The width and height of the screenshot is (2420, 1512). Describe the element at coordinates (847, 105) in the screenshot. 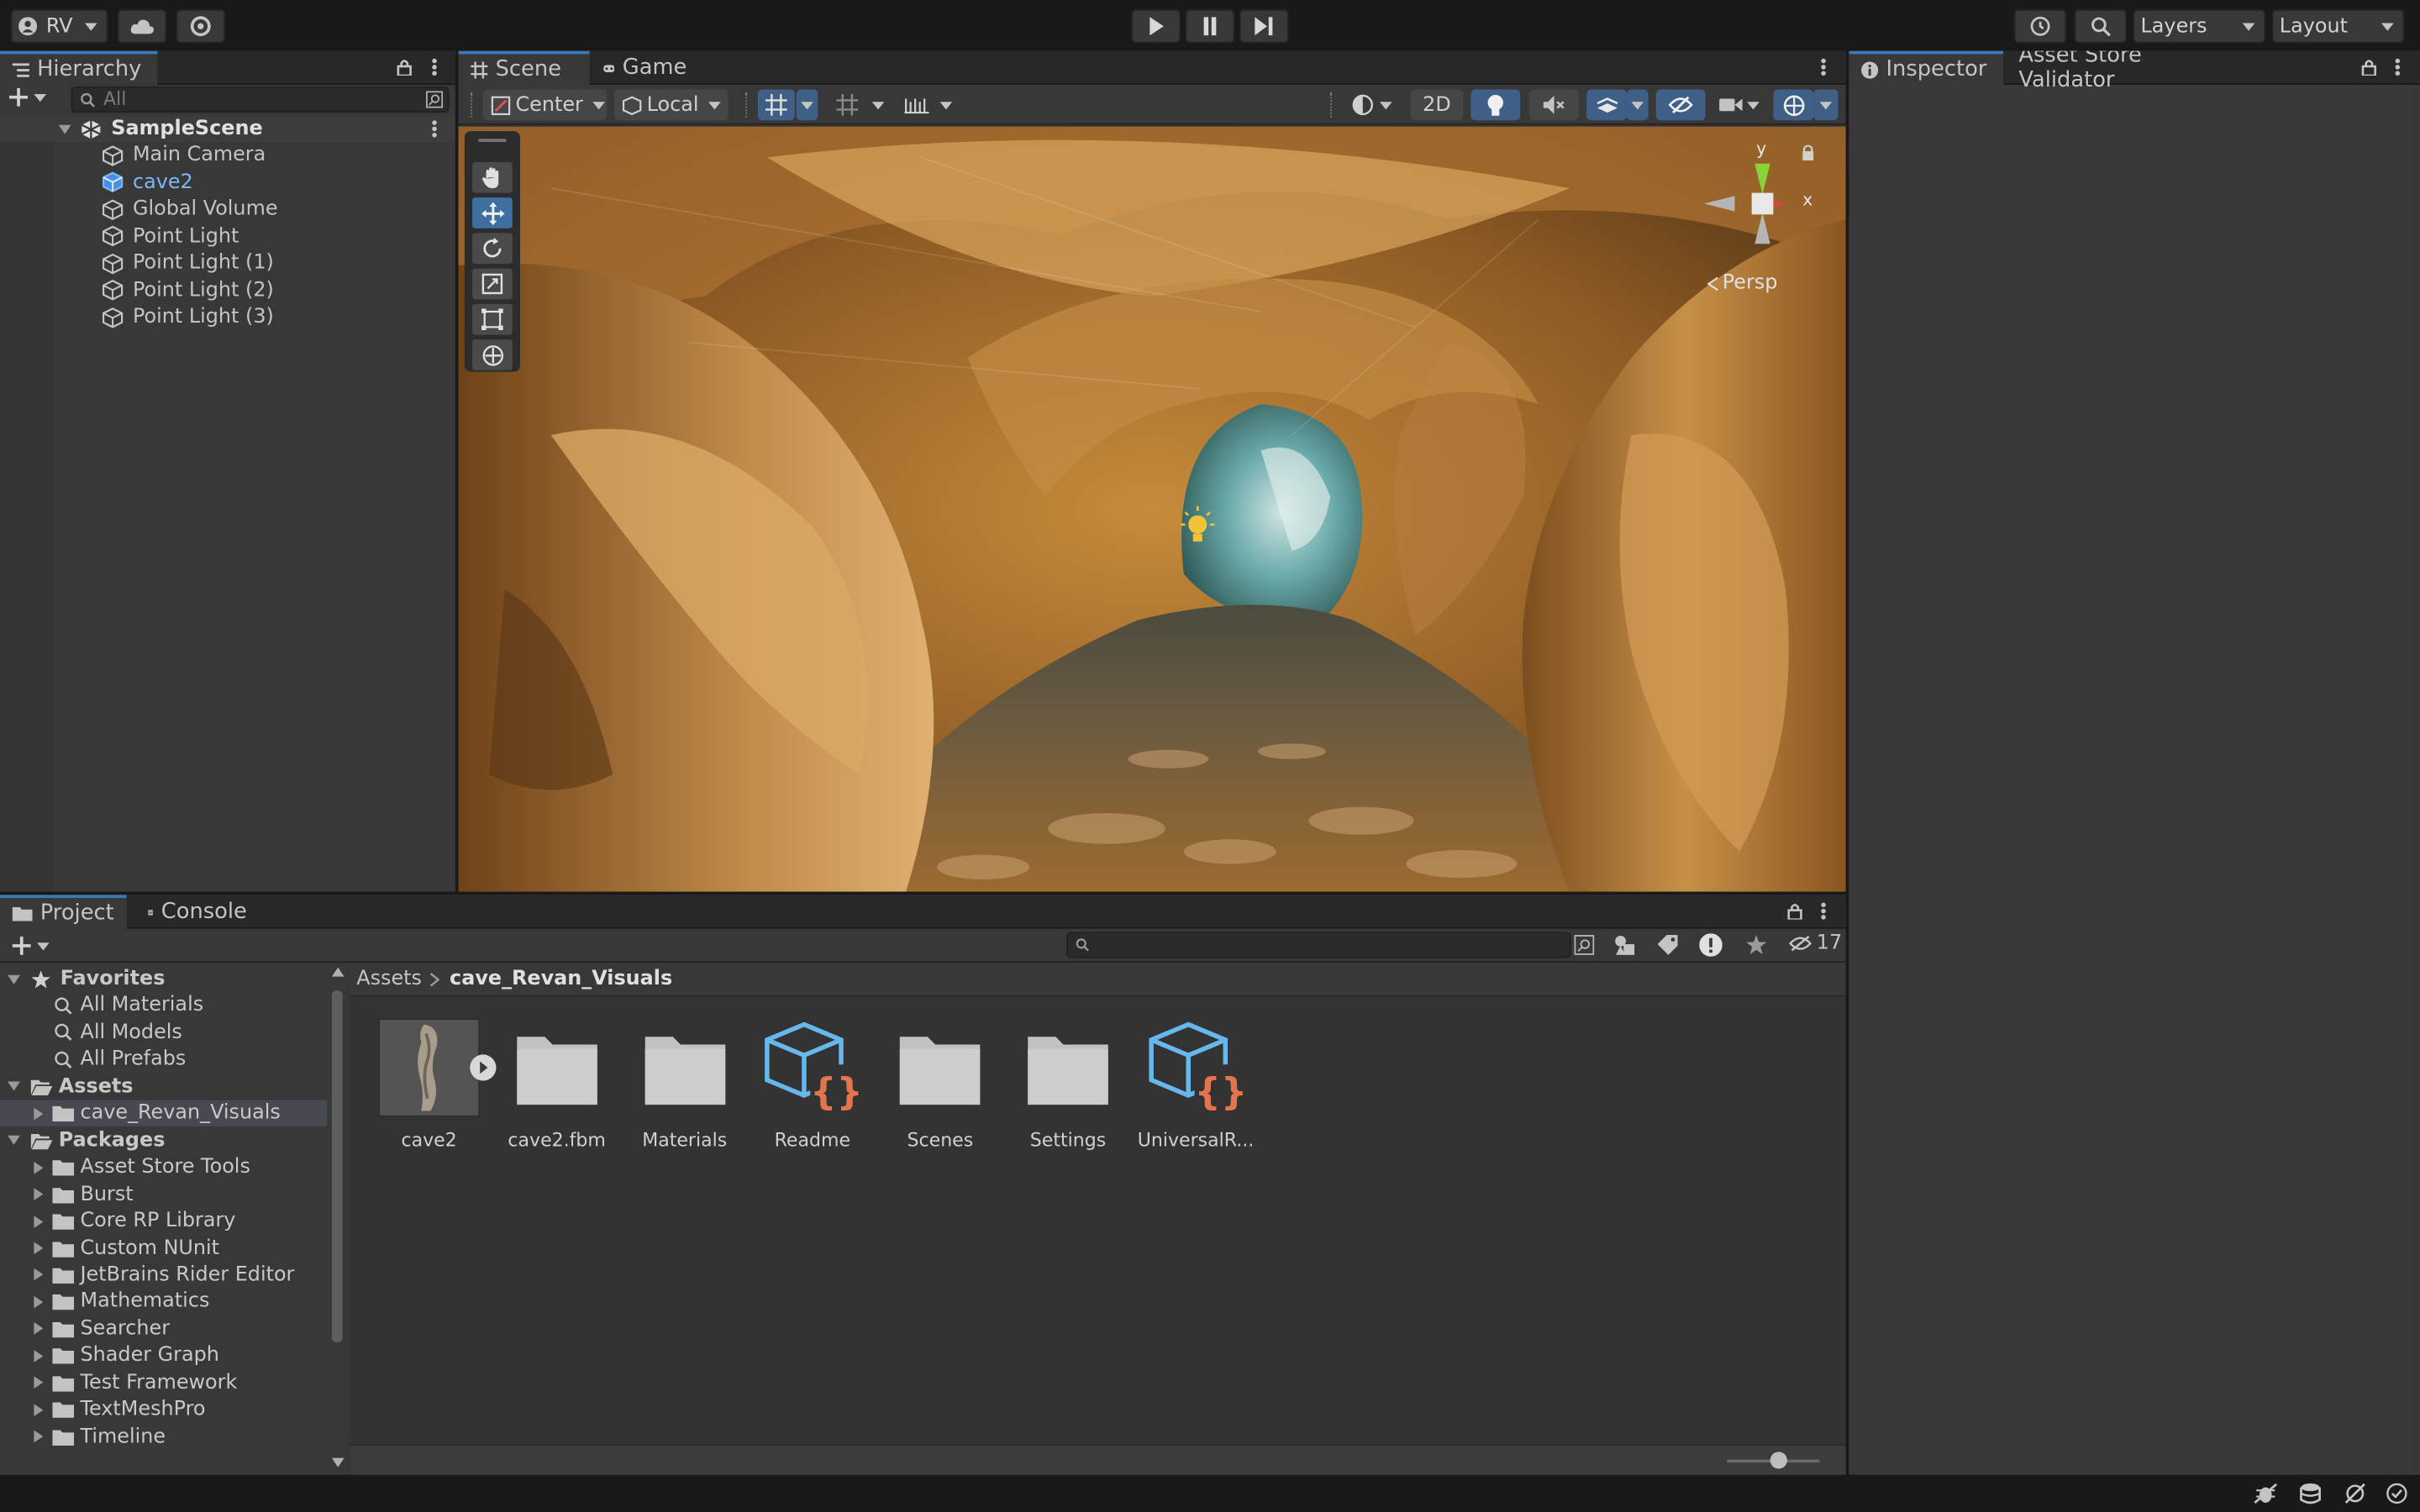

I see `increment-snap-toggle` at that location.